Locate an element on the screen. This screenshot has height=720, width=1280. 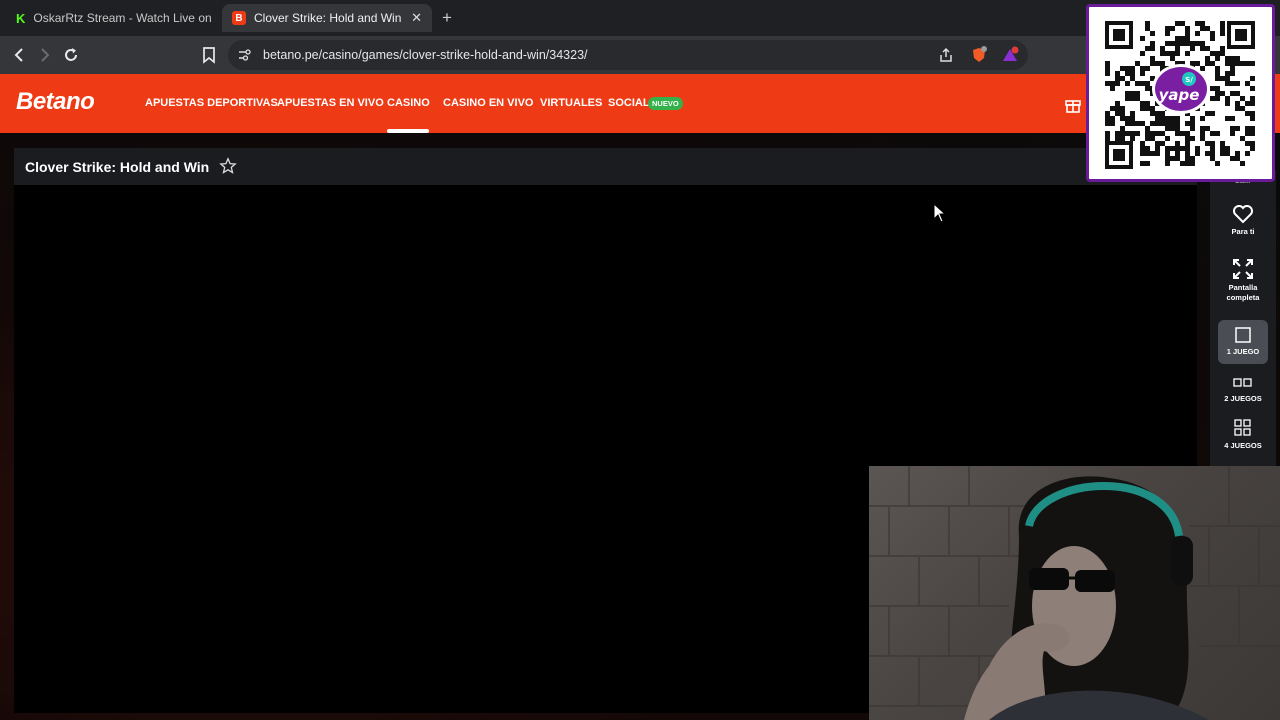
favorite-star-icon is located at coordinates (228, 166).